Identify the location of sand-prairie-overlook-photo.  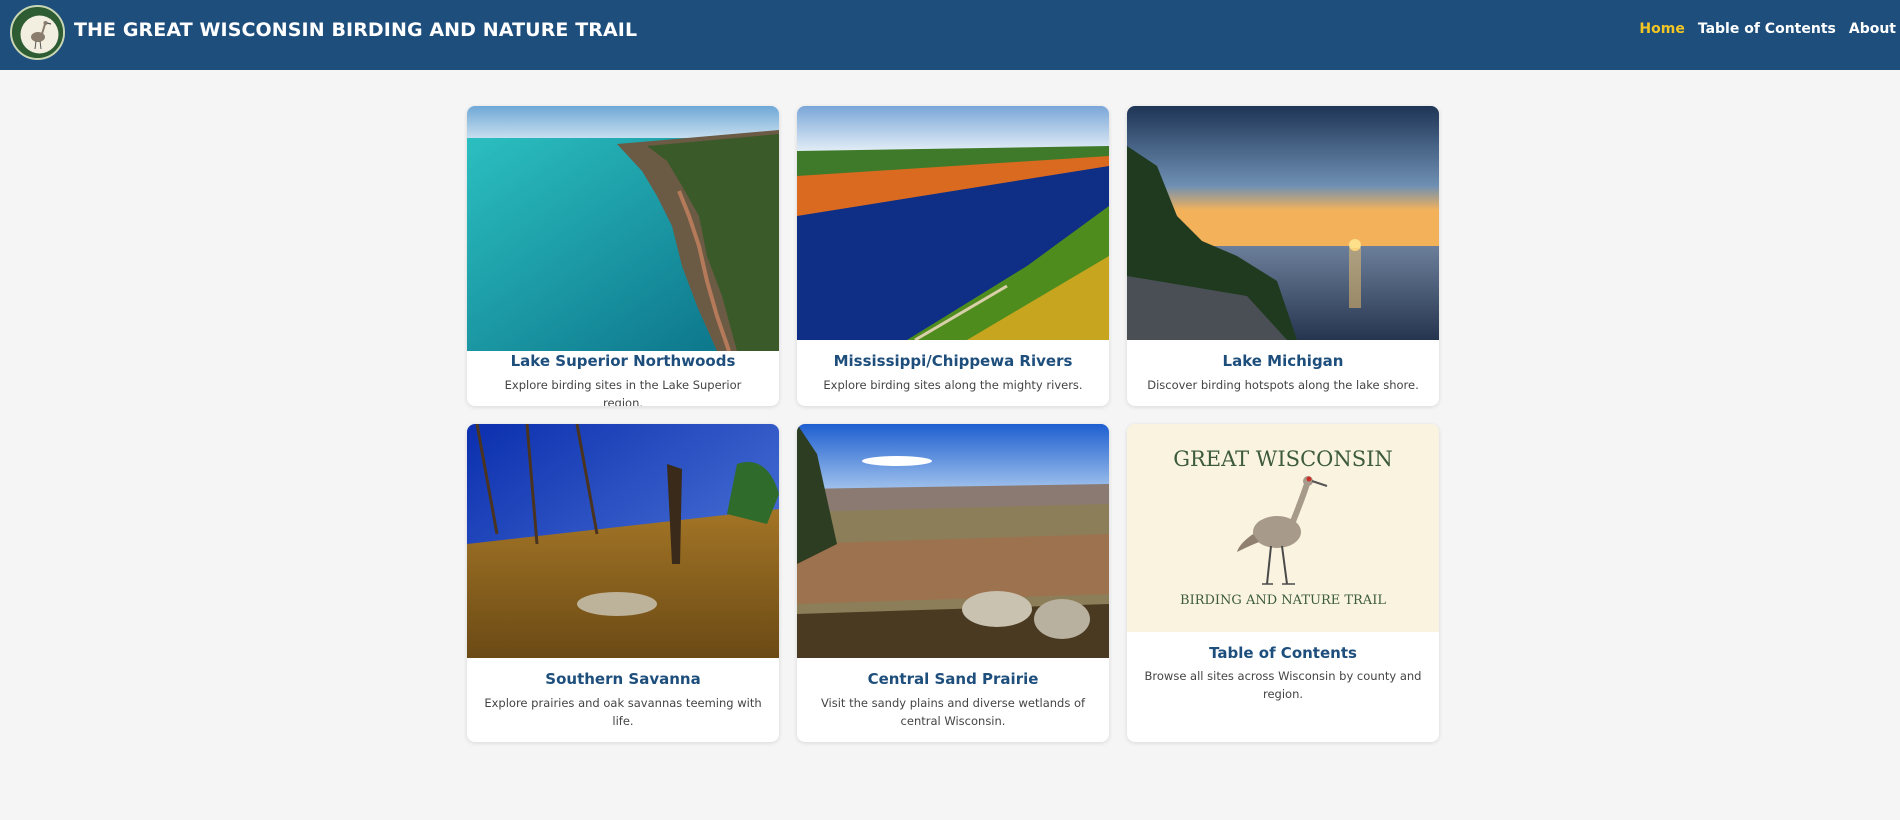
(953, 541).